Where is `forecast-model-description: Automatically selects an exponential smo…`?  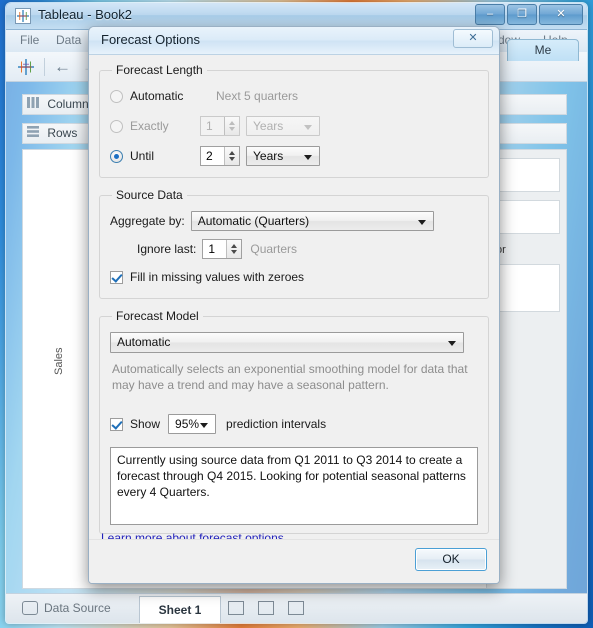 forecast-model-description: Automatically selects an exponential smo… is located at coordinates (290, 377).